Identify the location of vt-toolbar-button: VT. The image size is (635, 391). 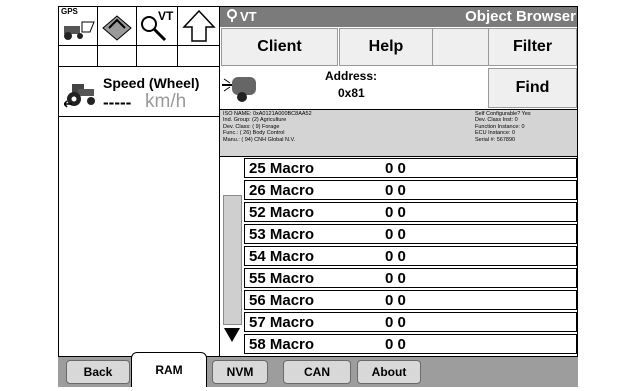
(157, 26).